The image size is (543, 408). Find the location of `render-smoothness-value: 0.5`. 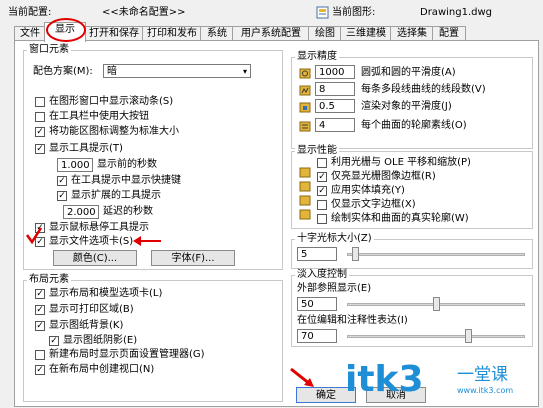

render-smoothness-value: 0.5 is located at coordinates (327, 106).